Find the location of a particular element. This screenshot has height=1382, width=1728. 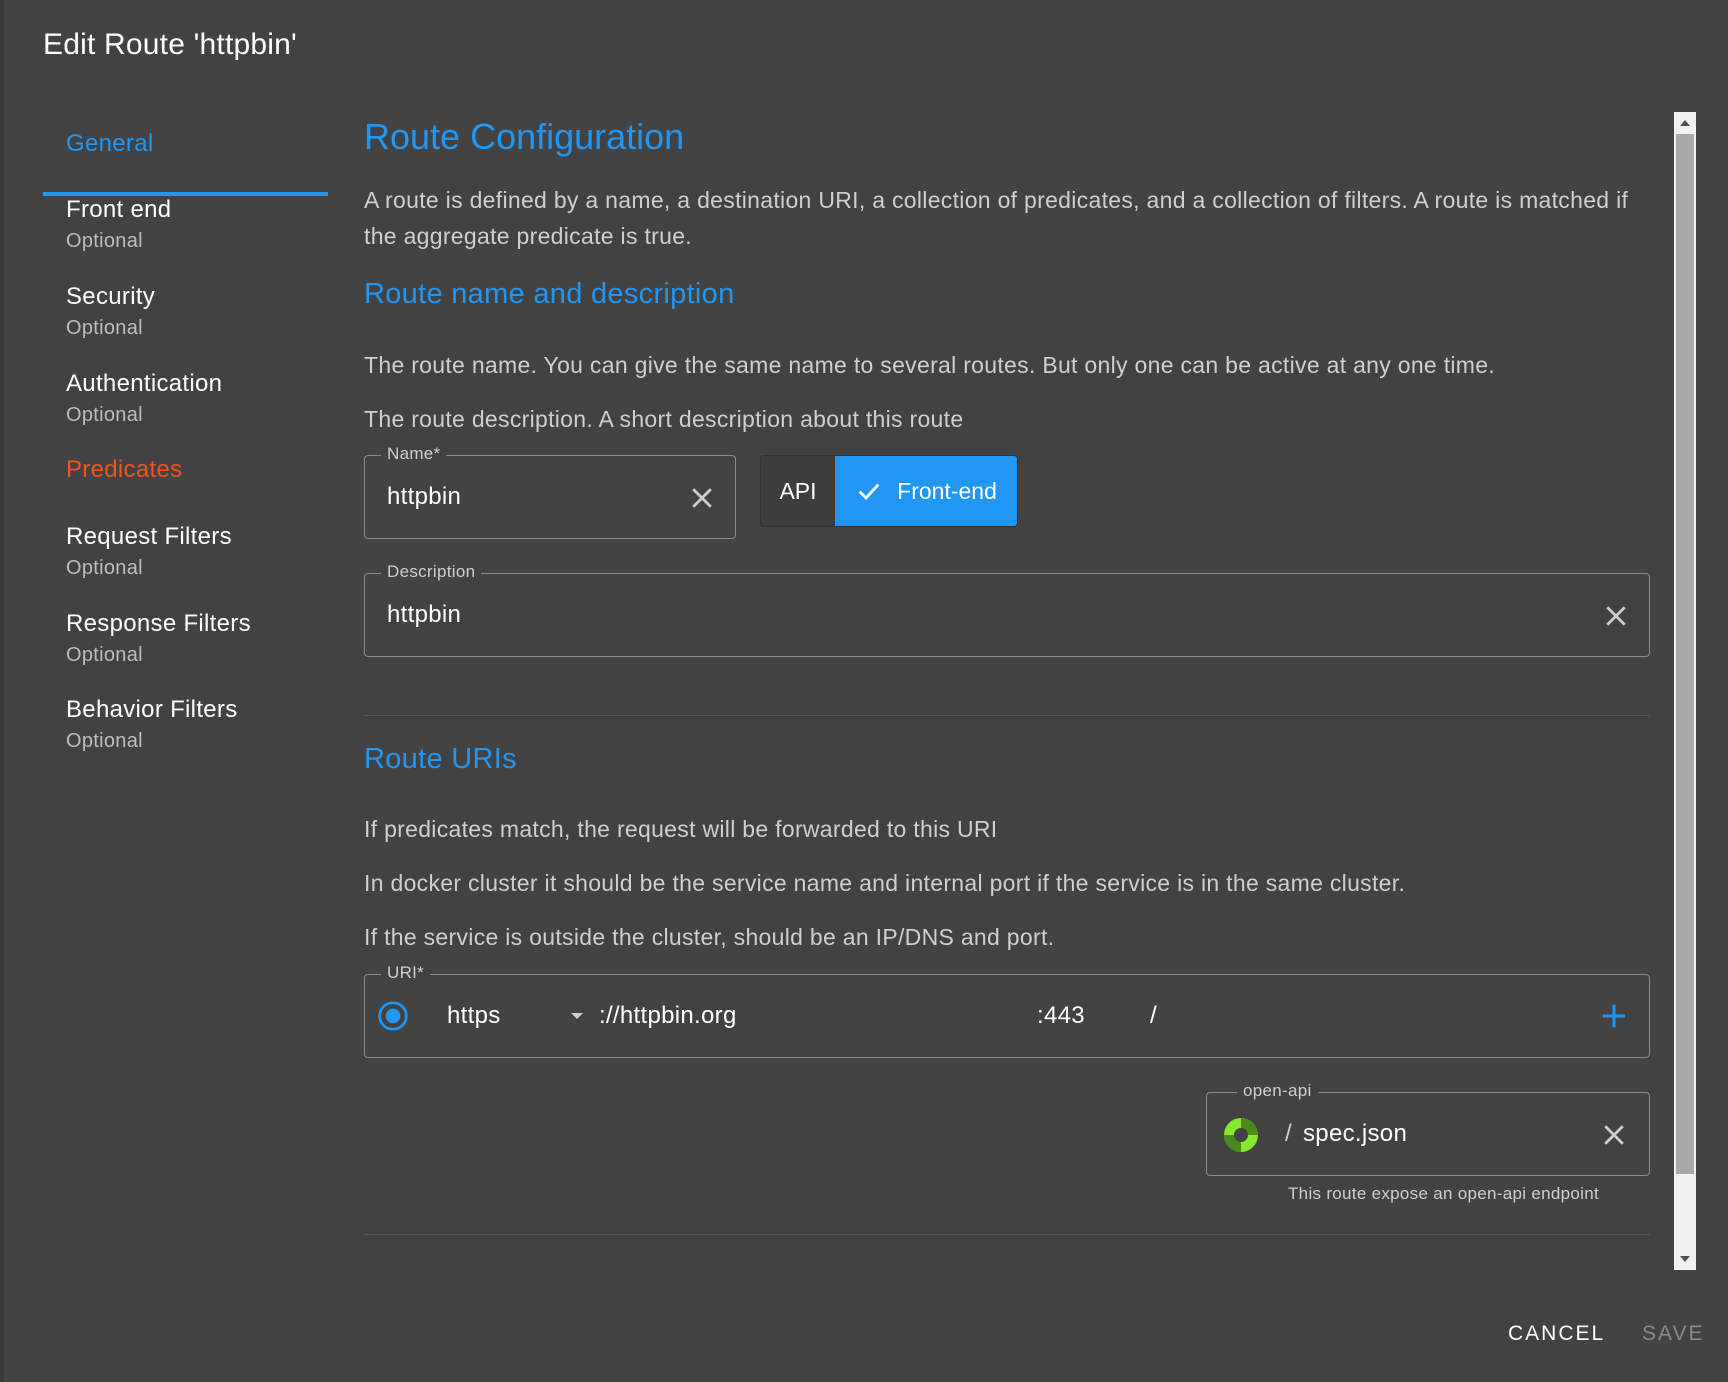

step-label: General is located at coordinates (110, 143).